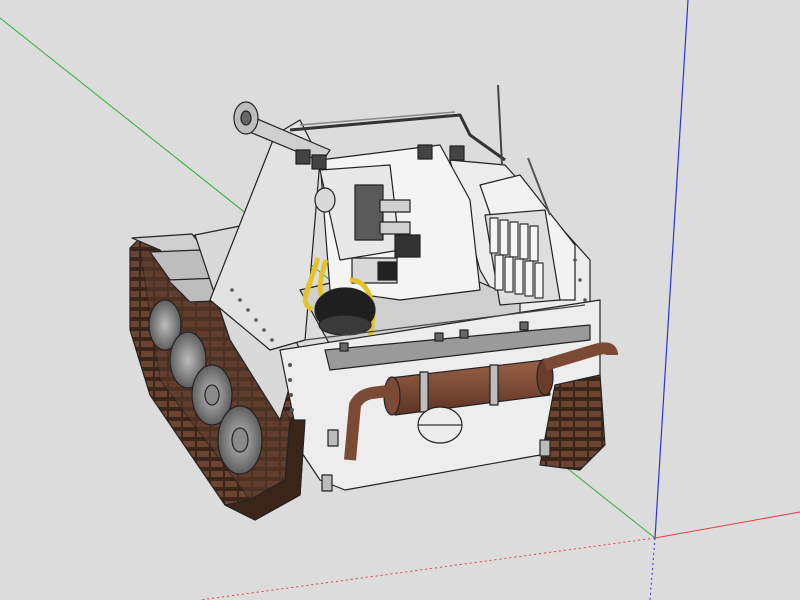 Image resolution: width=800 pixels, height=600 pixels. I want to click on blue-axis-dotted, so click(652, 568).